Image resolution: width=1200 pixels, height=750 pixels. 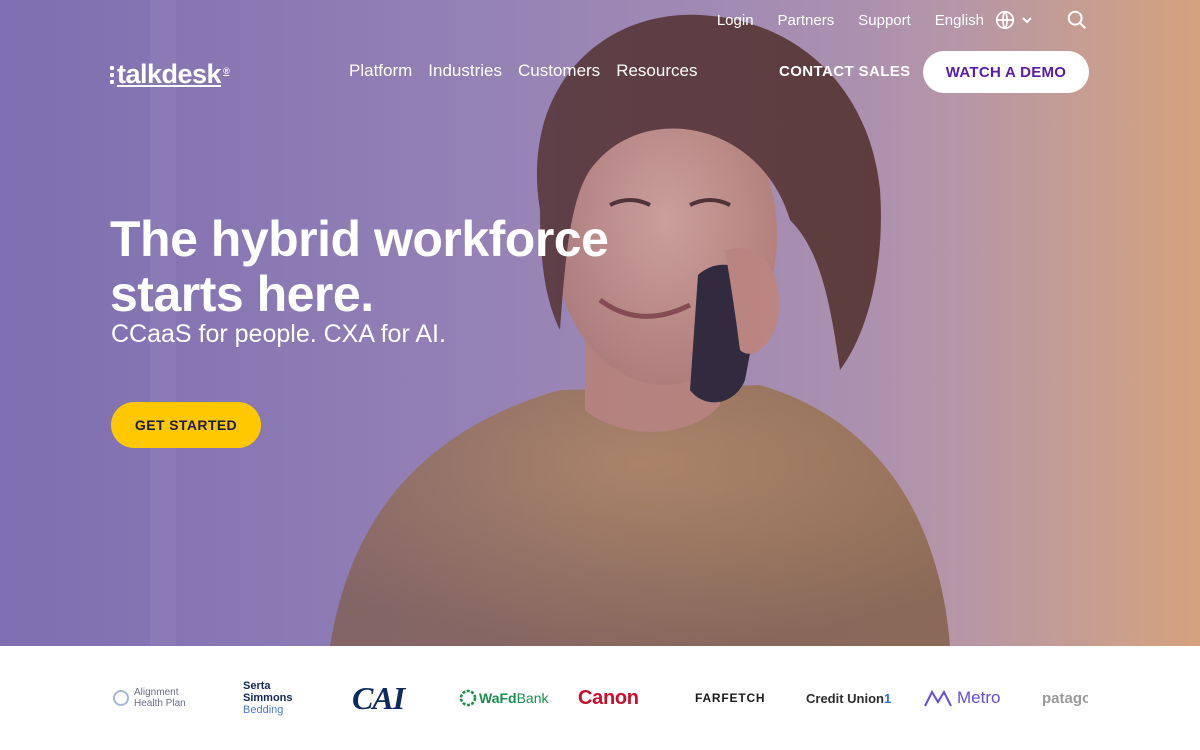 I want to click on logo-mark, so click(x=112, y=75).